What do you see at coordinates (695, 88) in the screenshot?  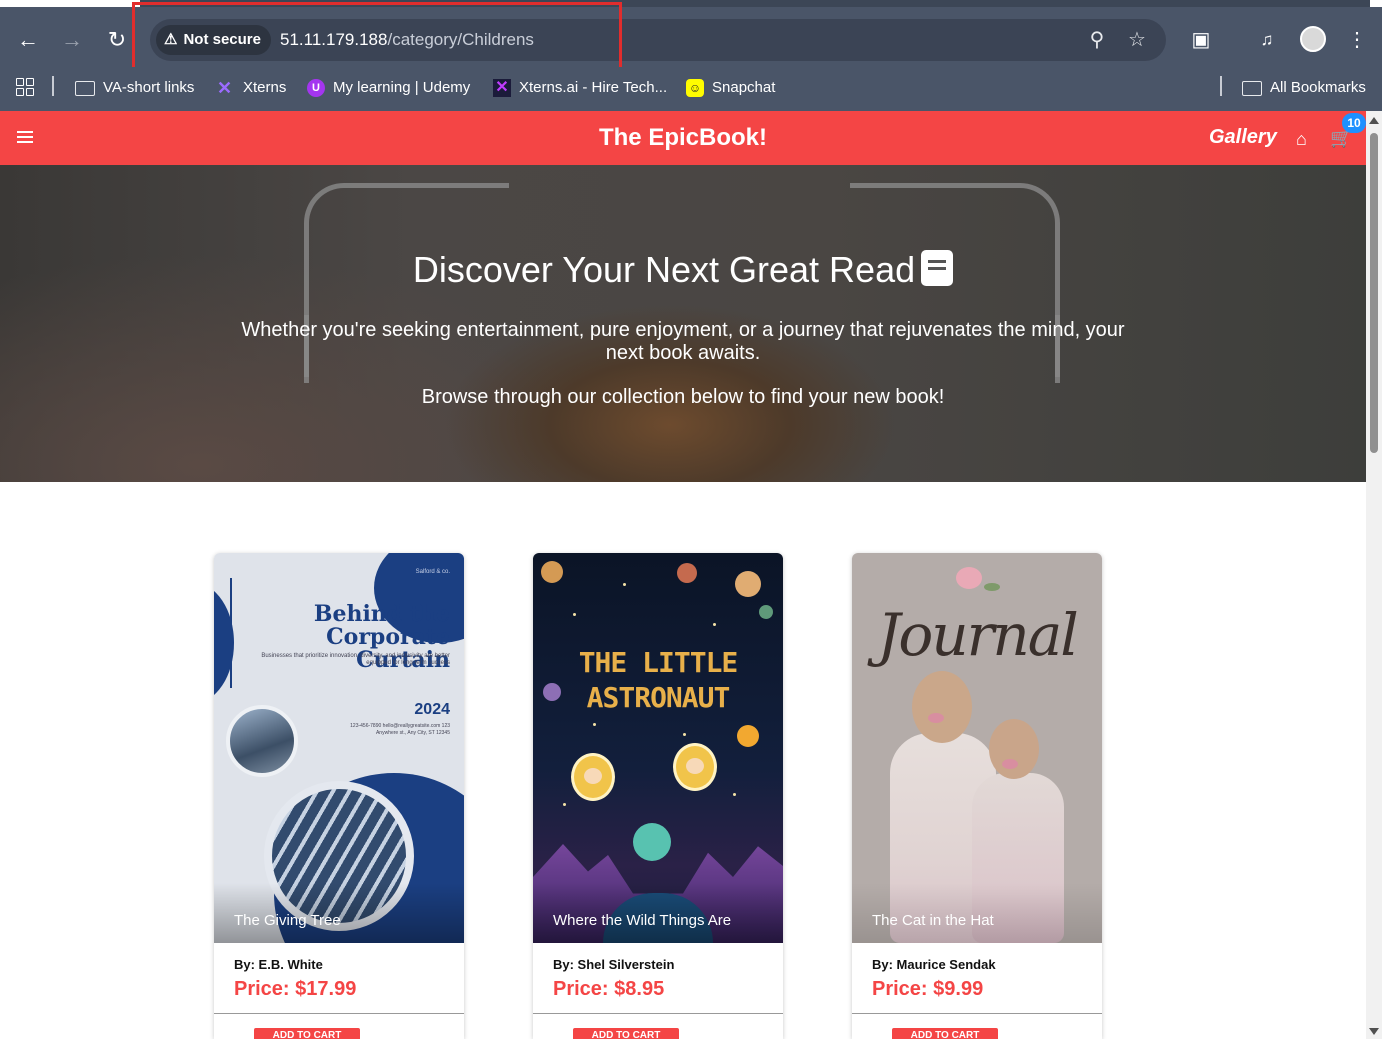 I see `snapchat-icon: ☺` at bounding box center [695, 88].